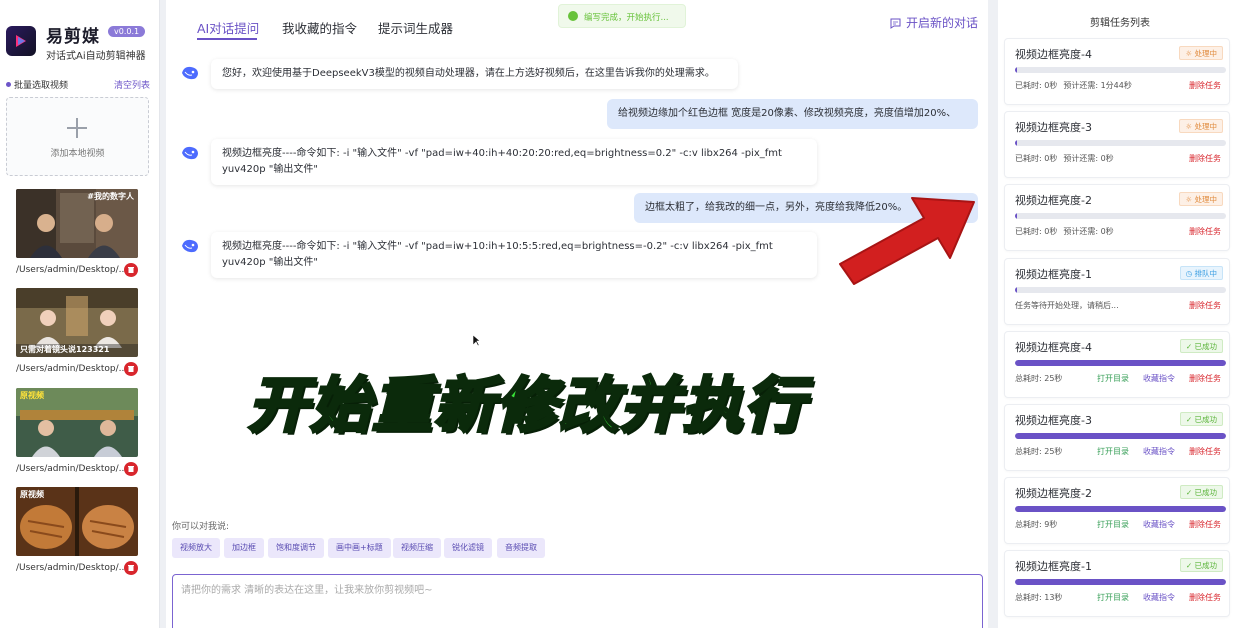  What do you see at coordinates (196, 548) in the screenshot?
I see `suggestion-chip: 视频放大` at bounding box center [196, 548].